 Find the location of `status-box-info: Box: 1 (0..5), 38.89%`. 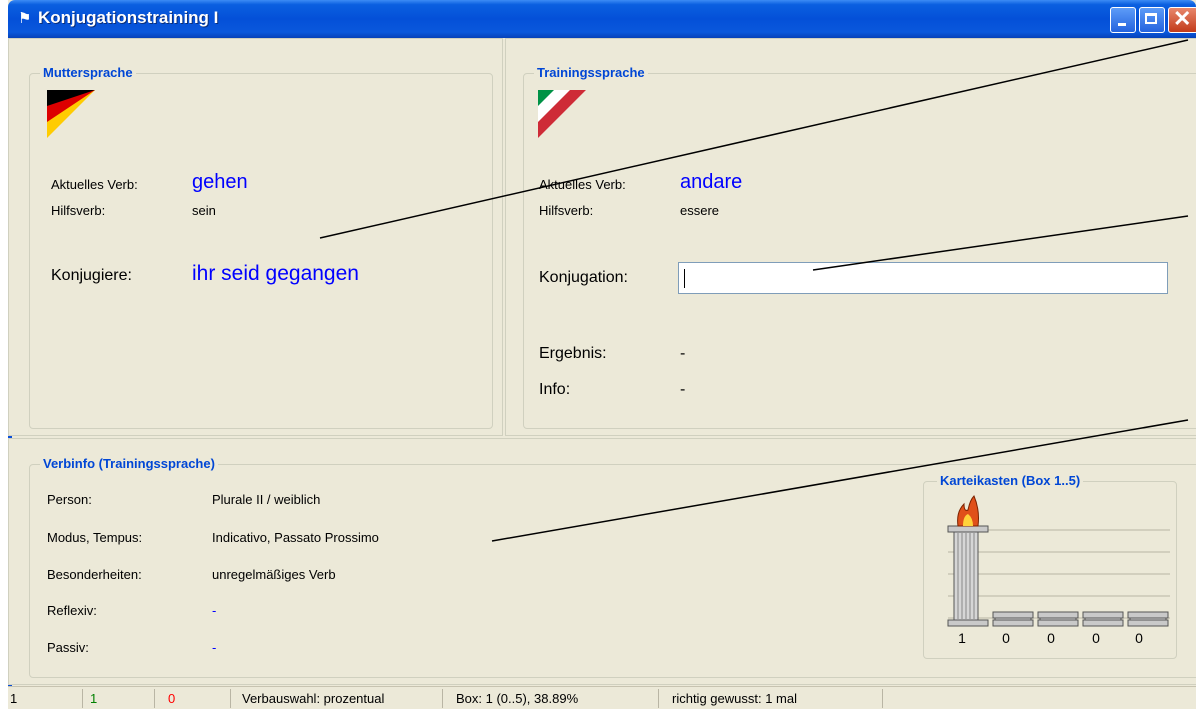

status-box-info: Box: 1 (0..5), 38.89% is located at coordinates (557, 698).